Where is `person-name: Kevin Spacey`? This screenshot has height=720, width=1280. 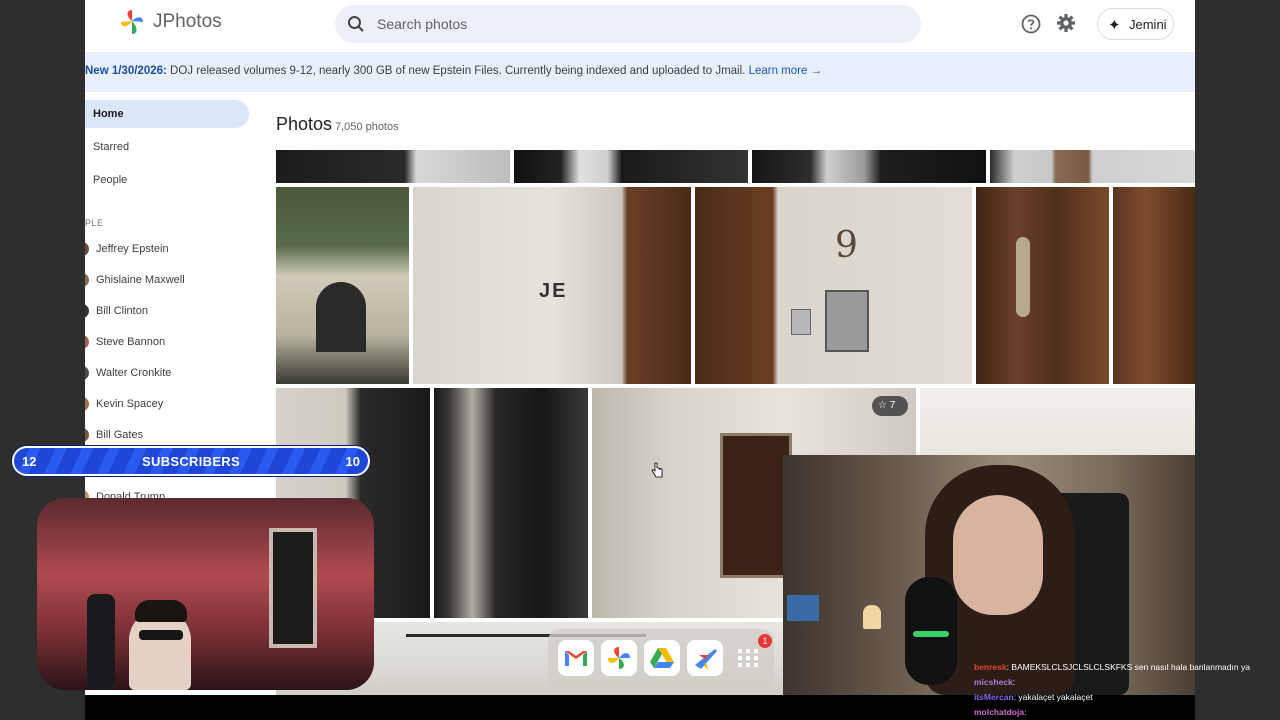 person-name: Kevin Spacey is located at coordinates (130, 404).